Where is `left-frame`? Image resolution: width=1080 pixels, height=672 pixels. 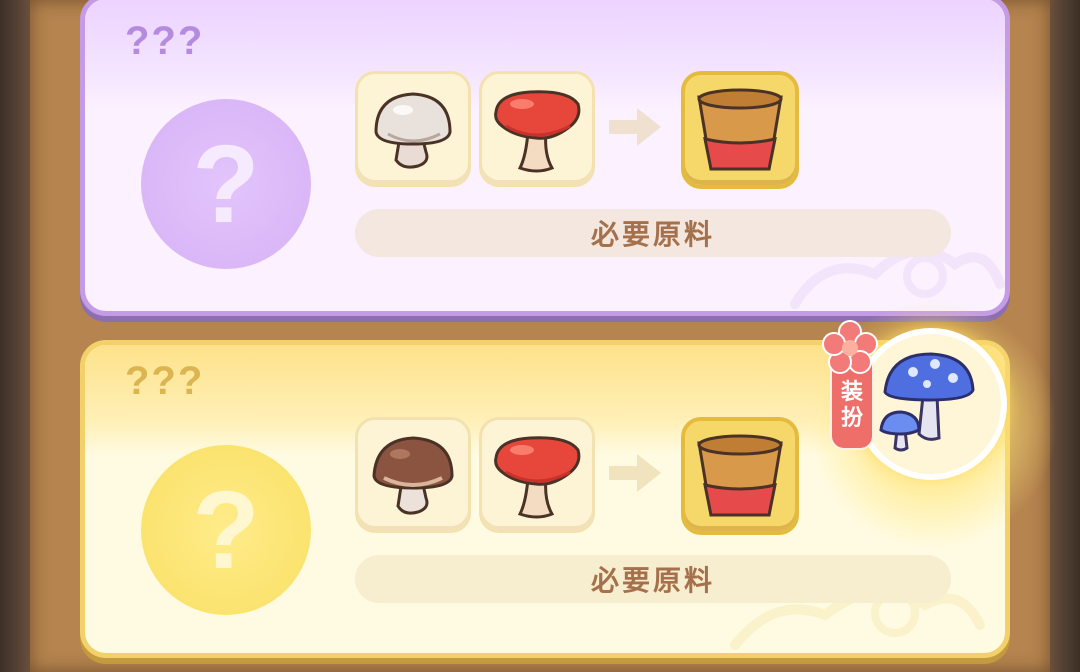 left-frame is located at coordinates (15, 336).